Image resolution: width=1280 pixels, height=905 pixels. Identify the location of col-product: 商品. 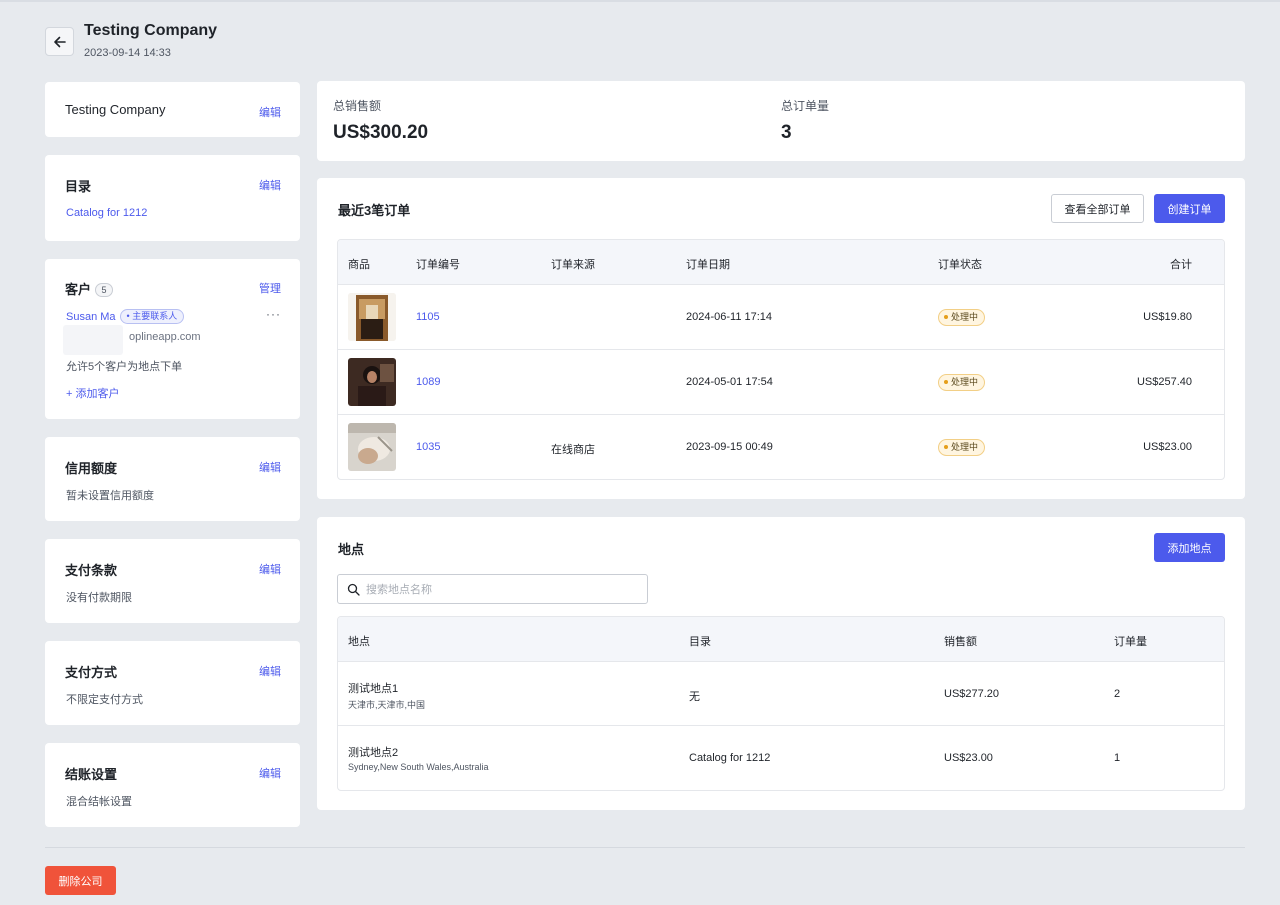
(359, 265).